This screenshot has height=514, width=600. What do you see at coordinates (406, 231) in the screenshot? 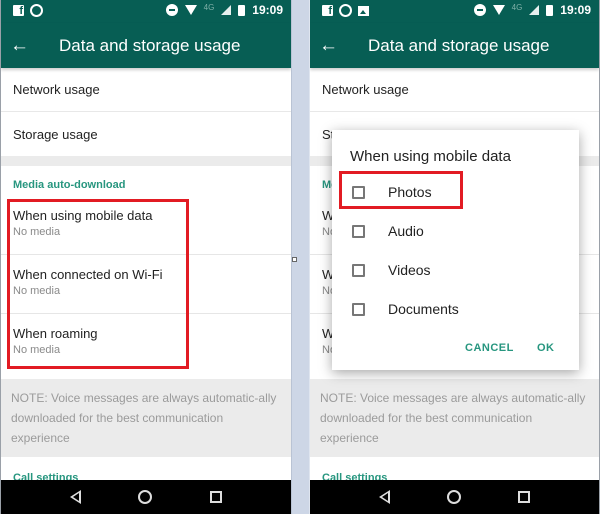
I see `option-label: Audio` at bounding box center [406, 231].